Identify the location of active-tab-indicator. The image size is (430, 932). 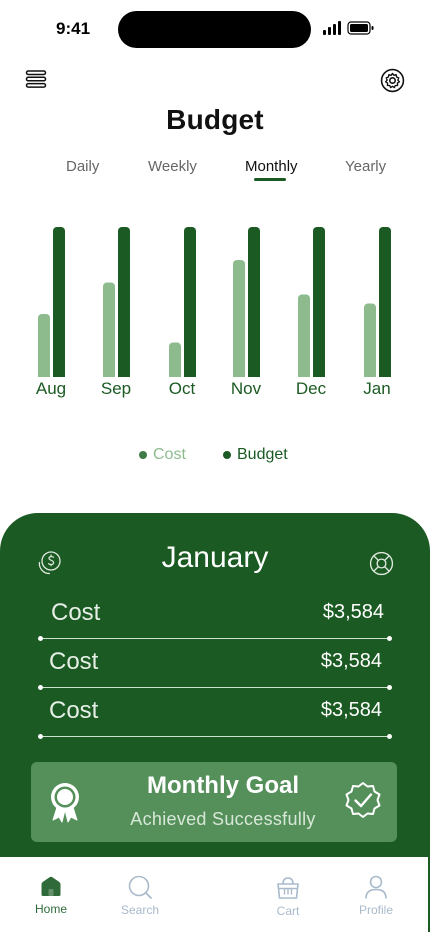
(270, 179).